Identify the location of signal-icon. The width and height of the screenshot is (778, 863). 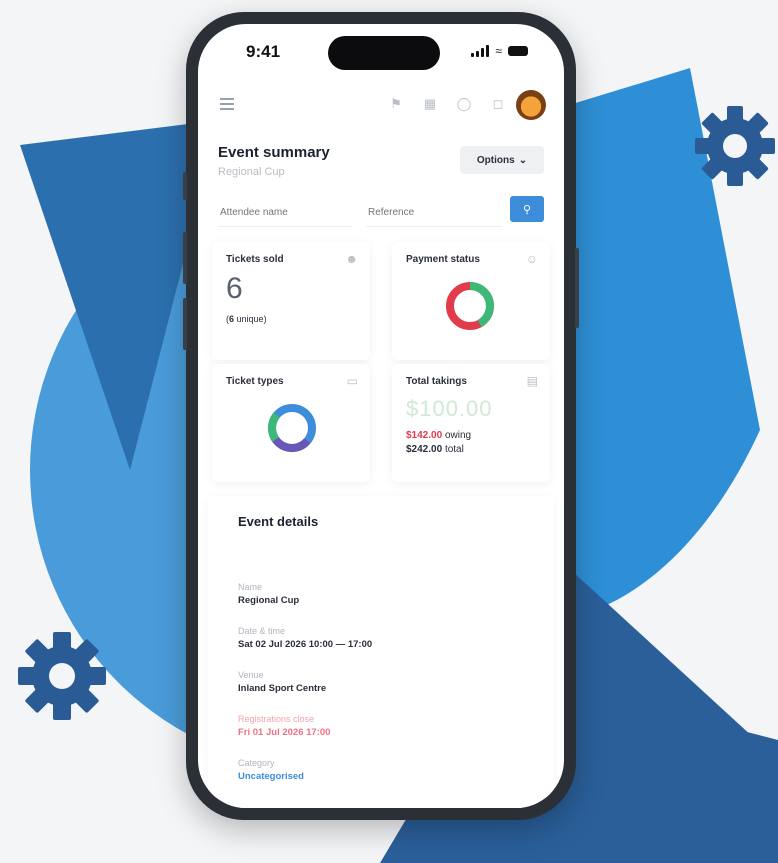
(480, 51).